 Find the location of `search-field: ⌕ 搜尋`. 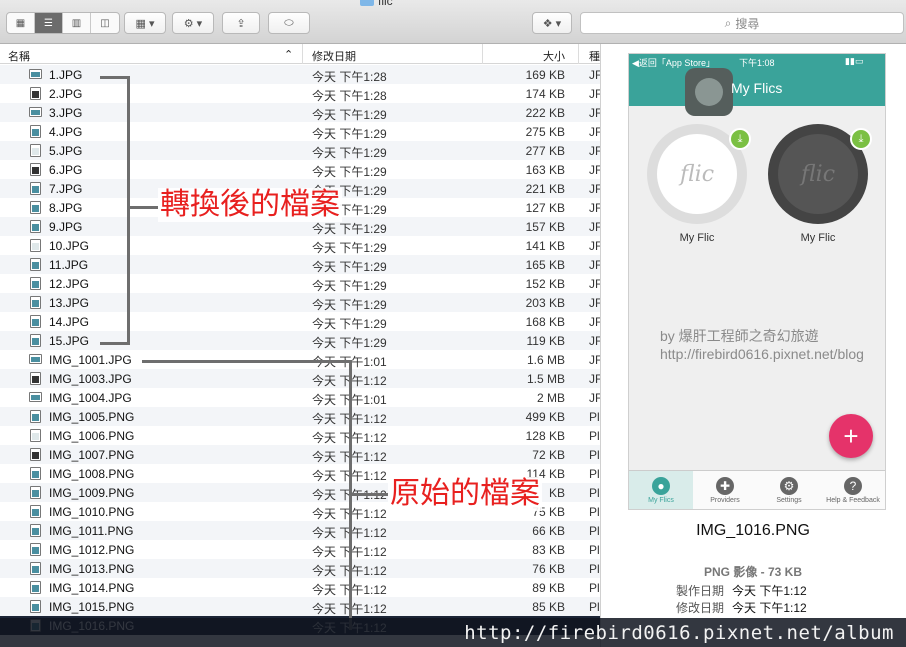

search-field: ⌕ 搜尋 is located at coordinates (742, 23).